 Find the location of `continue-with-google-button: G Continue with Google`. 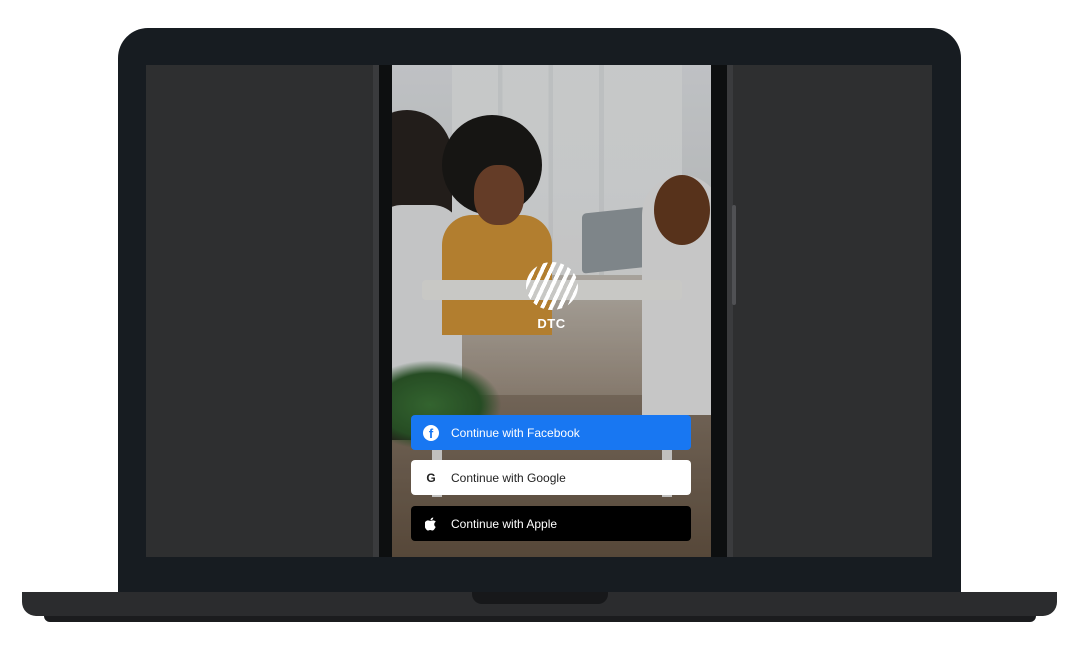

continue-with-google-button: G Continue with Google is located at coordinates (551, 477).